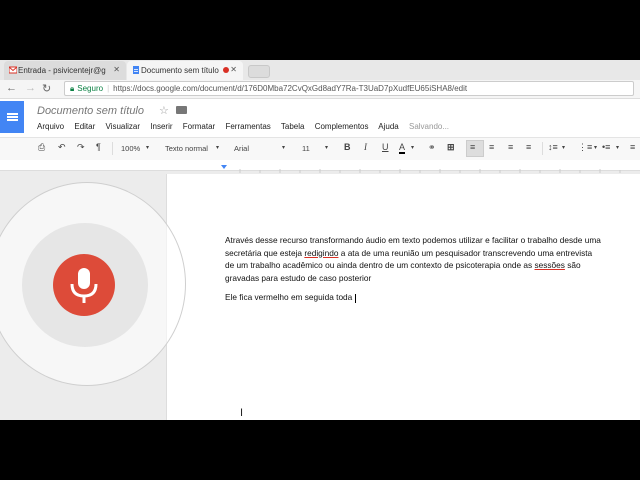  I want to click on ruler, so click(320, 166).